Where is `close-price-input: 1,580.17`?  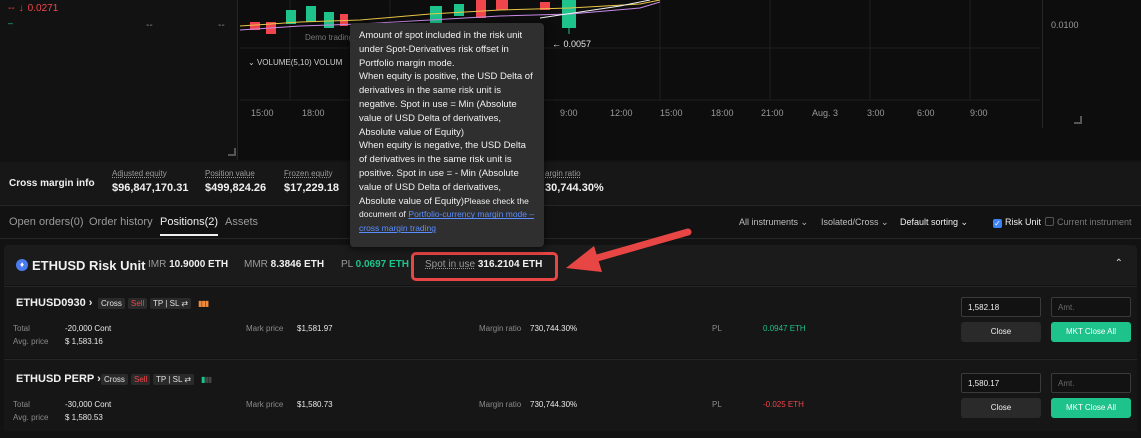
close-price-input: 1,580.17 is located at coordinates (1001, 383).